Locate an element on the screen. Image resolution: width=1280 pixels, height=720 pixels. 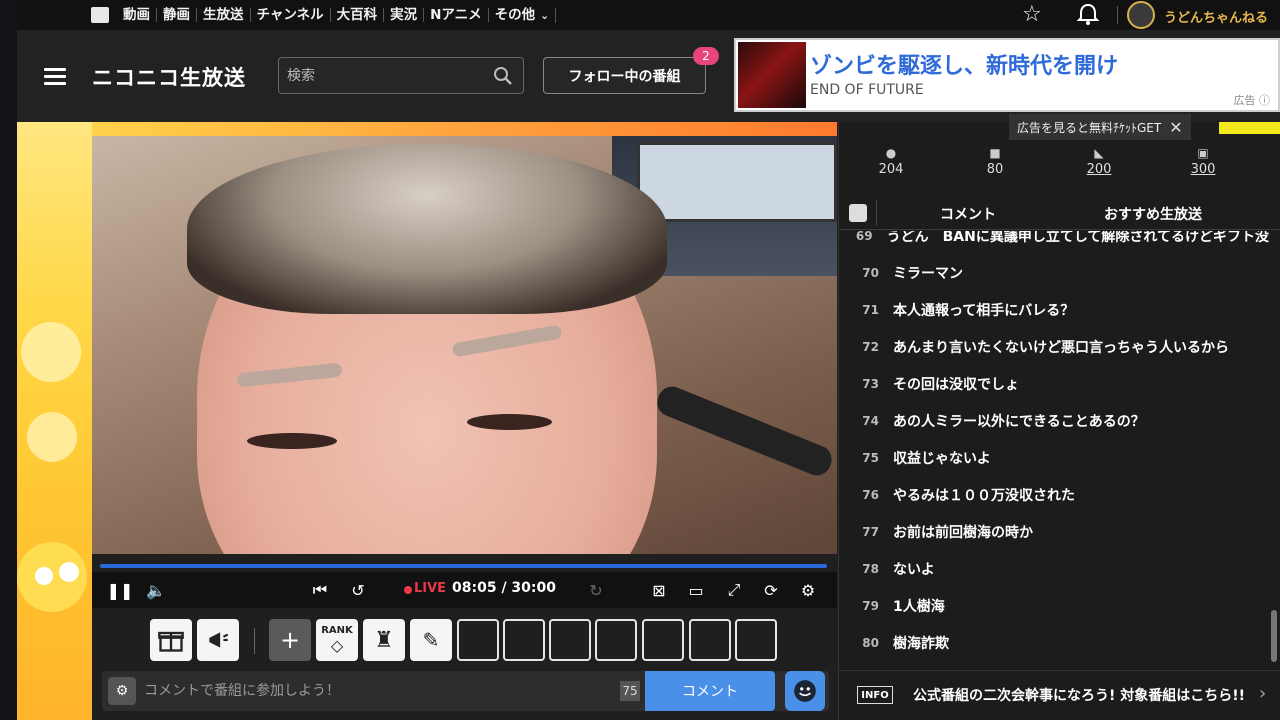
tab-divider is located at coordinates (876, 213).